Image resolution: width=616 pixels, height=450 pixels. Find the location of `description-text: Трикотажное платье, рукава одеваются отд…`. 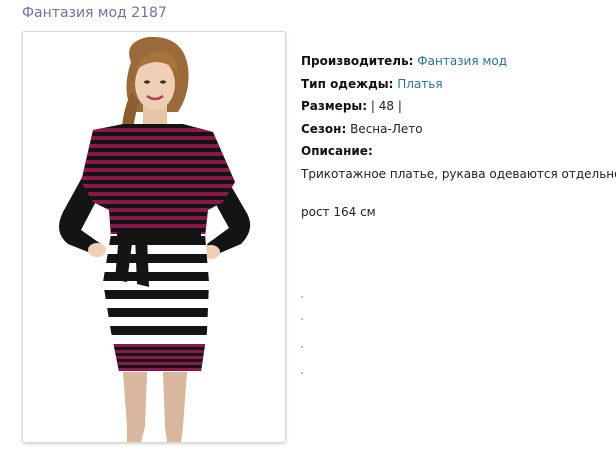

description-text: Трикотажное платье, рукава одеваются отд… is located at coordinates (458, 173).